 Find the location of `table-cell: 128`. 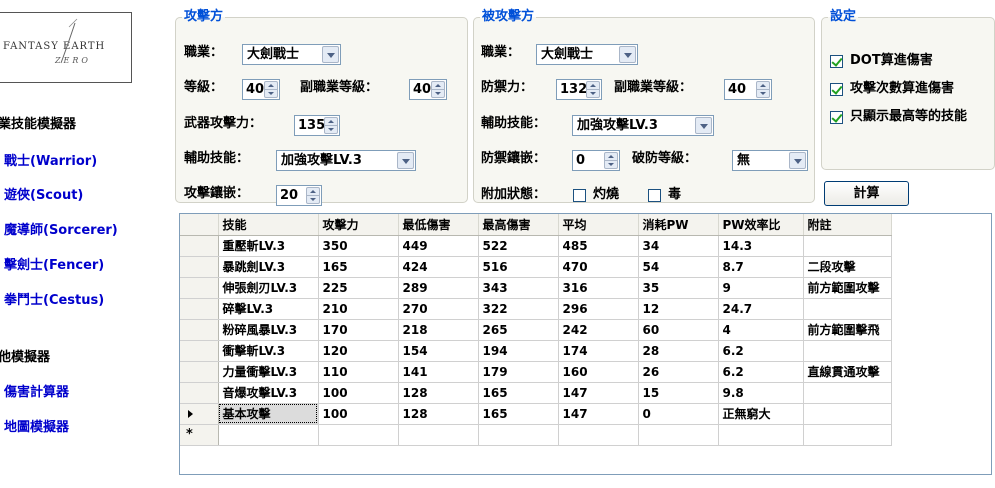

table-cell: 128 is located at coordinates (438, 414).